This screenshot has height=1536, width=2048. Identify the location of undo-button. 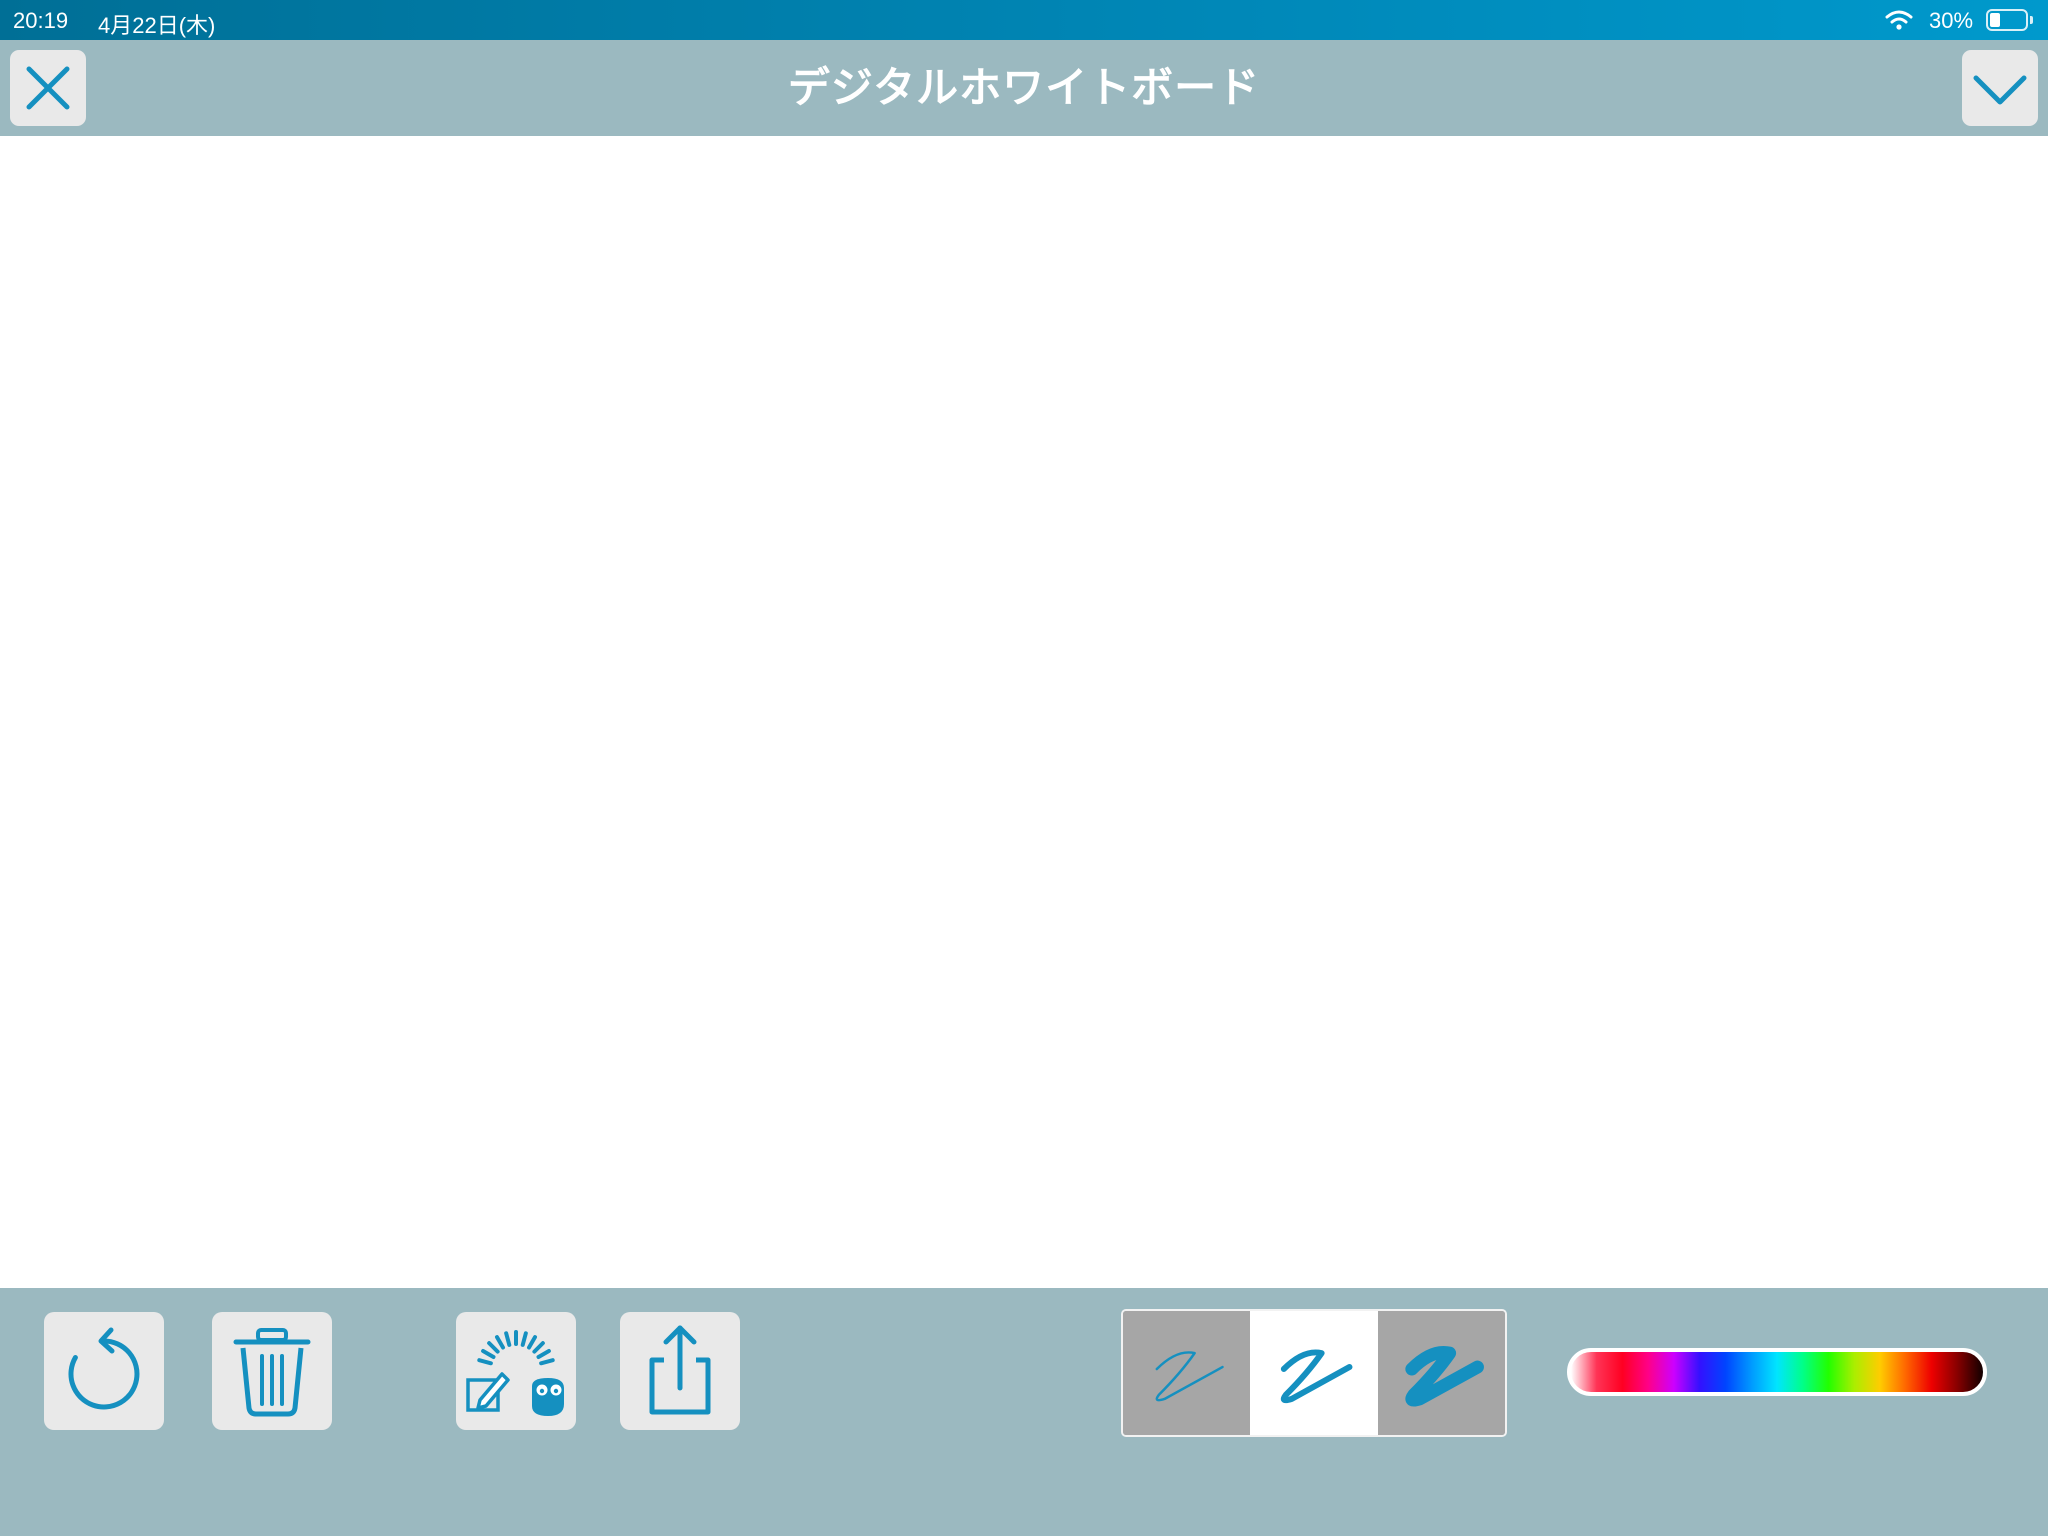
(104, 1371).